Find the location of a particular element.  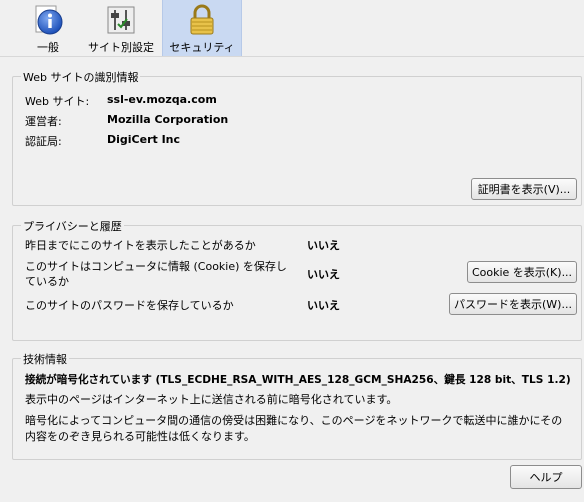

tab-security-label: セキュリティ is located at coordinates (202, 47).